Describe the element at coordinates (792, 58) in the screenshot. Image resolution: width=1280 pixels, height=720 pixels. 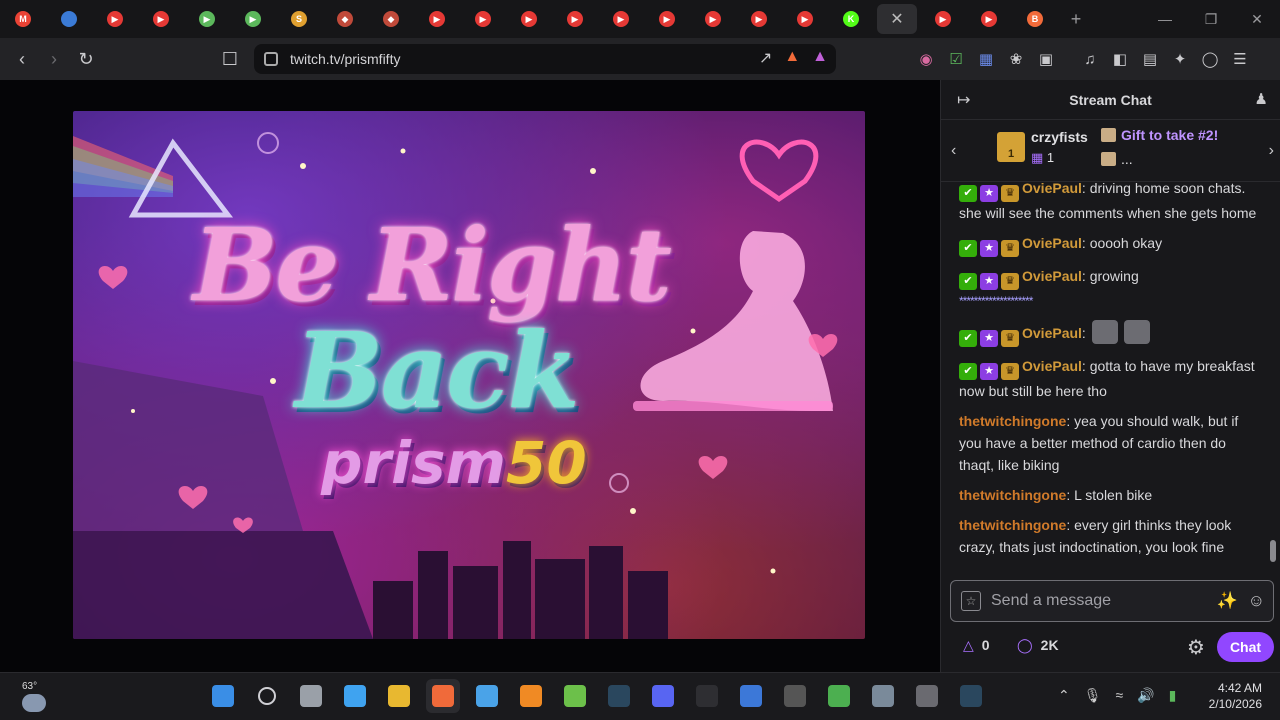
I see `brave-shields-icon: ▲` at that location.